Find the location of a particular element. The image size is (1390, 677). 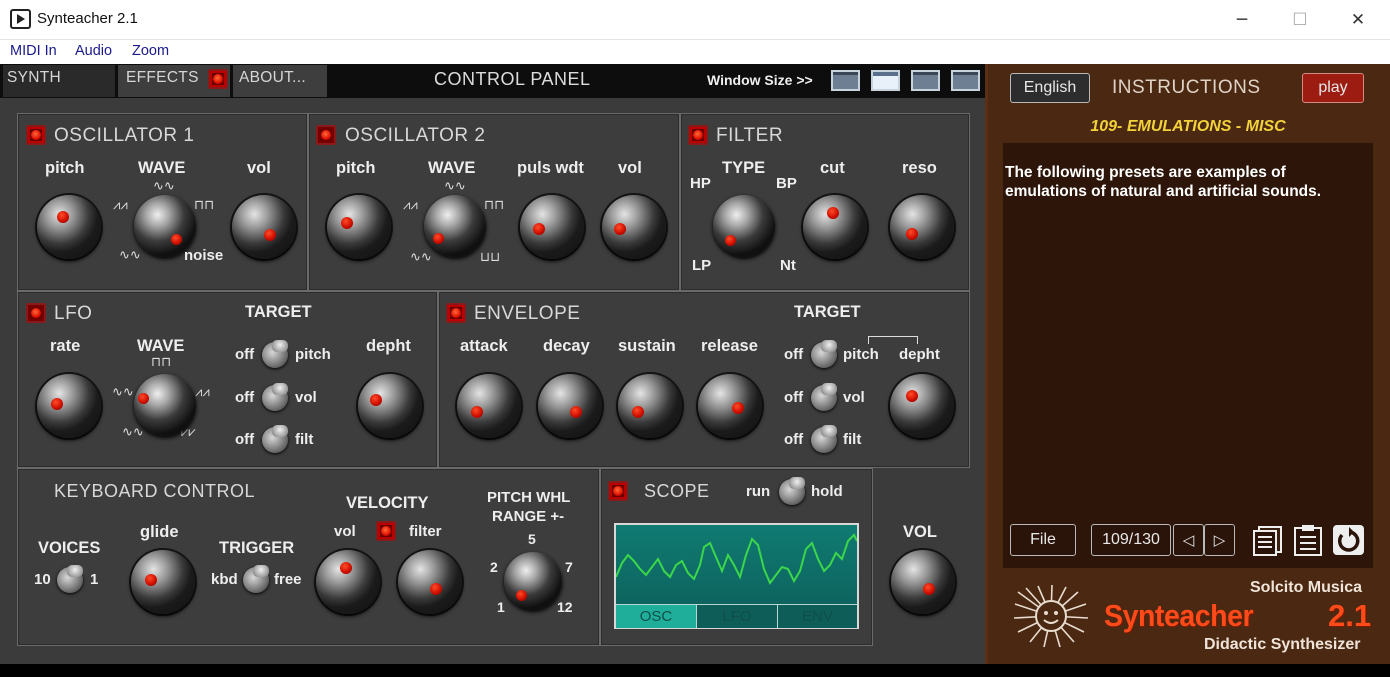

osc2-wave-selector-knob is located at coordinates (455, 226).